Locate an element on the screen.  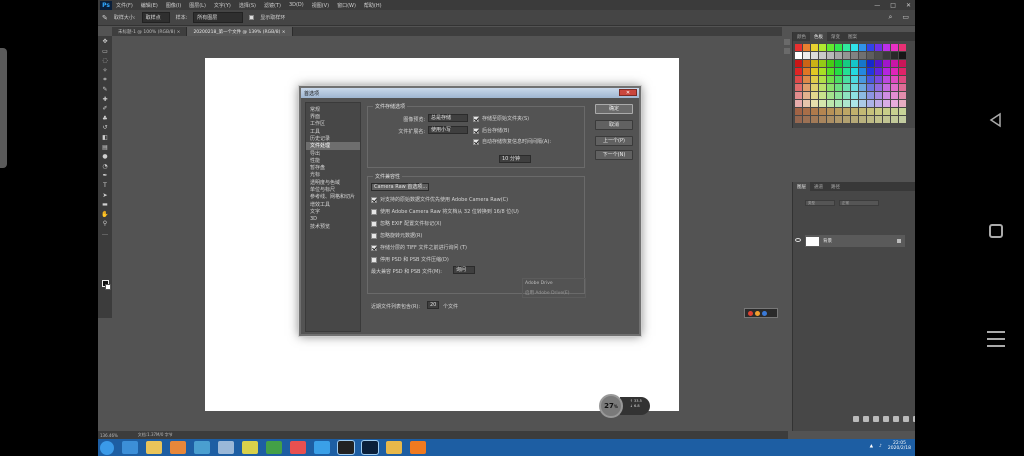
menu-view: 视图(V) is located at coordinates (320, 5).